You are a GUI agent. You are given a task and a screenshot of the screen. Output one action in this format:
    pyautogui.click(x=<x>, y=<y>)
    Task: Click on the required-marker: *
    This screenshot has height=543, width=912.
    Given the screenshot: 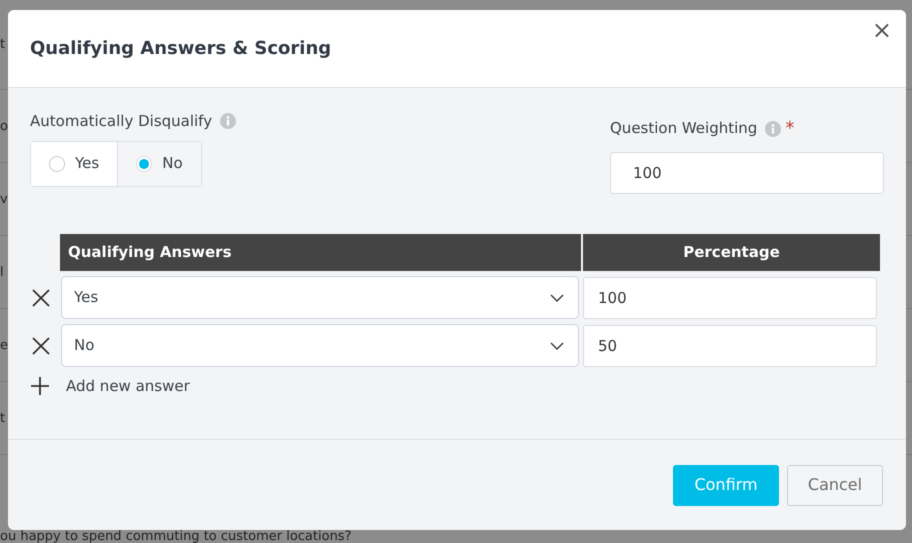 What is the action you would take?
    pyautogui.click(x=789, y=129)
    